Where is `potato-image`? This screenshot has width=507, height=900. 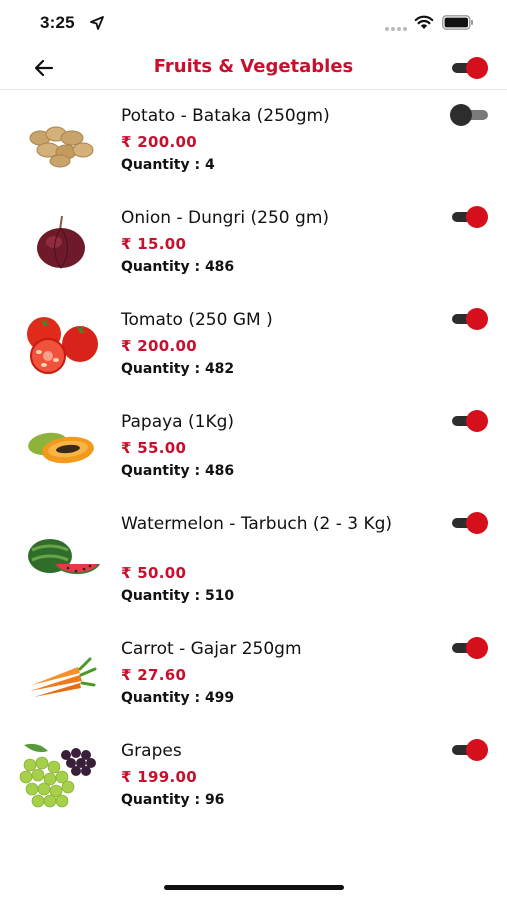
potato-image is located at coordinates (61, 147).